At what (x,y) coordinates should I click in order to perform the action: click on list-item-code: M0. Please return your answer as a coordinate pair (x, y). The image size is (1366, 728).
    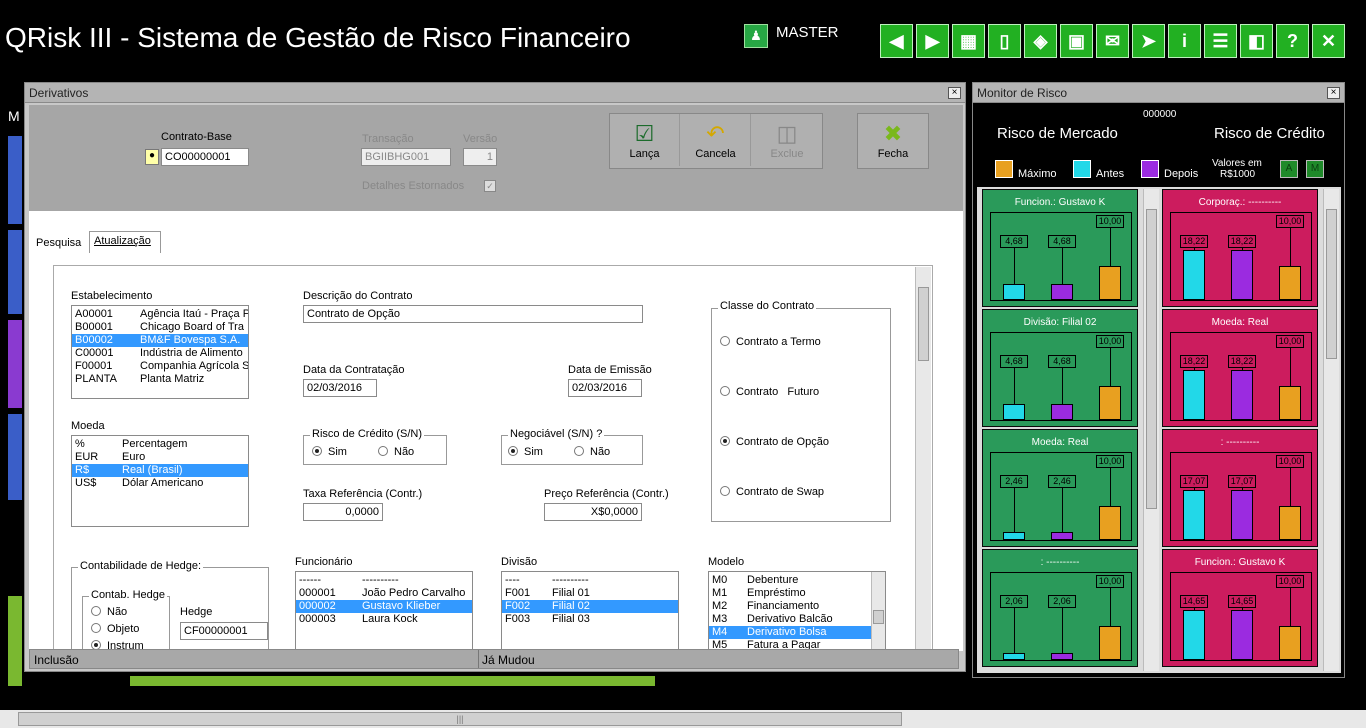
    Looking at the image, I should click on (720, 580).